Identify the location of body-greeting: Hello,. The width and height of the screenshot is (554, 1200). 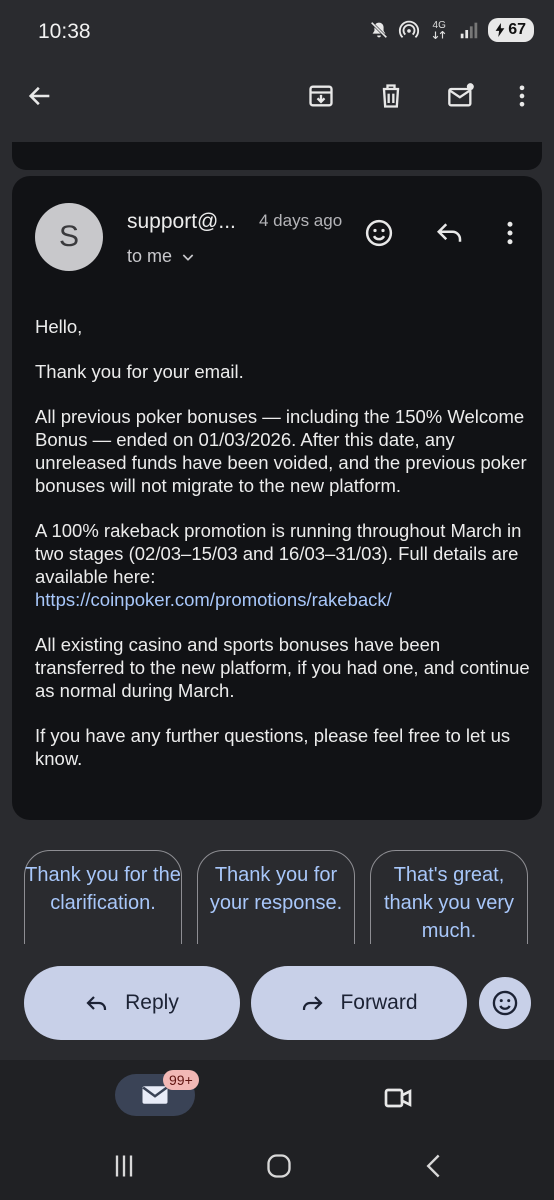
(59, 326).